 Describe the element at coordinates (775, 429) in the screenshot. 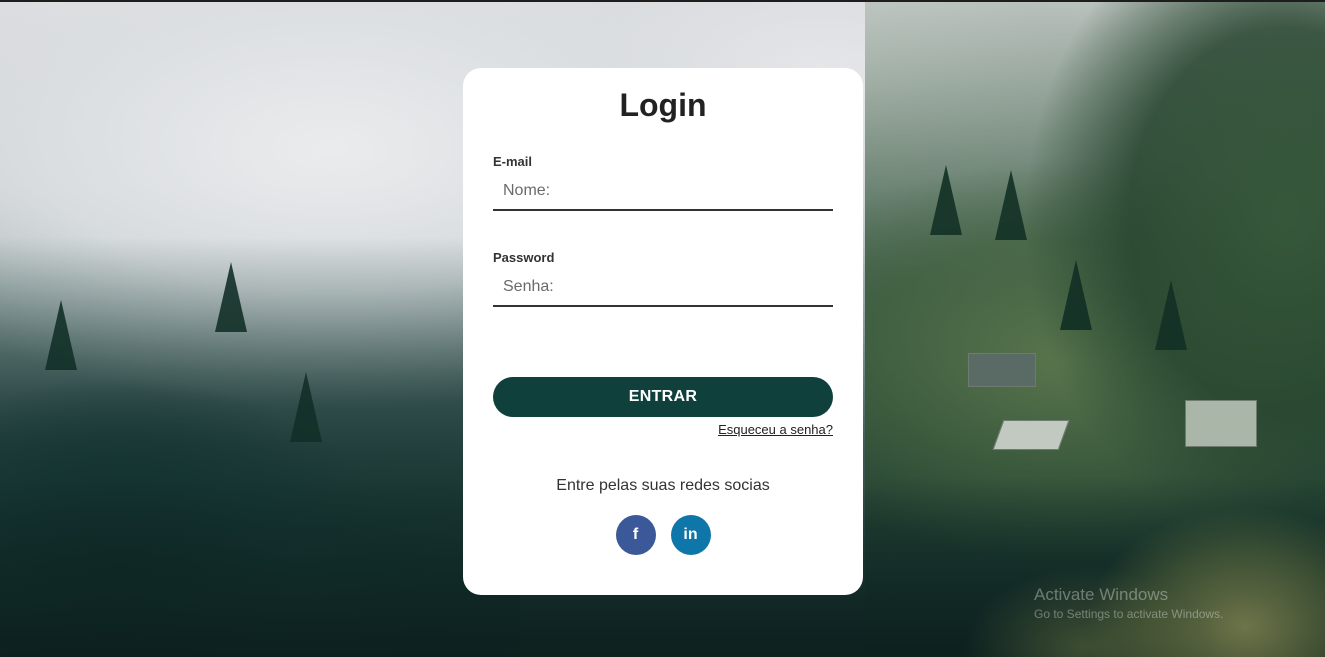

I see `forgot-password-link: Esqueceu a senha?` at that location.